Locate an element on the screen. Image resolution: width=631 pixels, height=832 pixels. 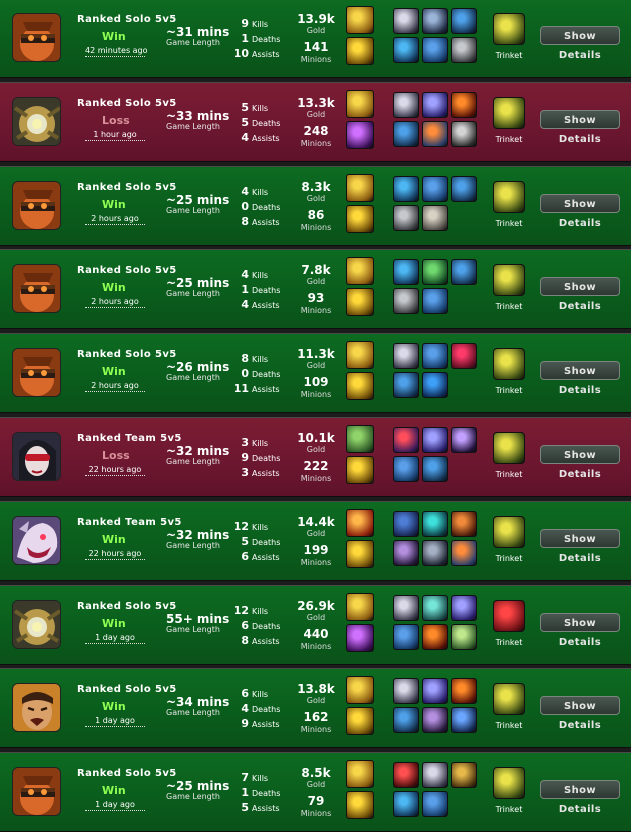
time-ago: 22 hours ago is located at coordinates (115, 554).